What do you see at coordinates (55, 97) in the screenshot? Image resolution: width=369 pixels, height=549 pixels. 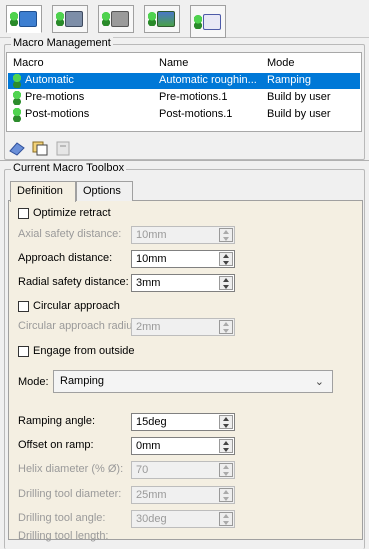 I see `macro-cell: Pre-motions` at bounding box center [55, 97].